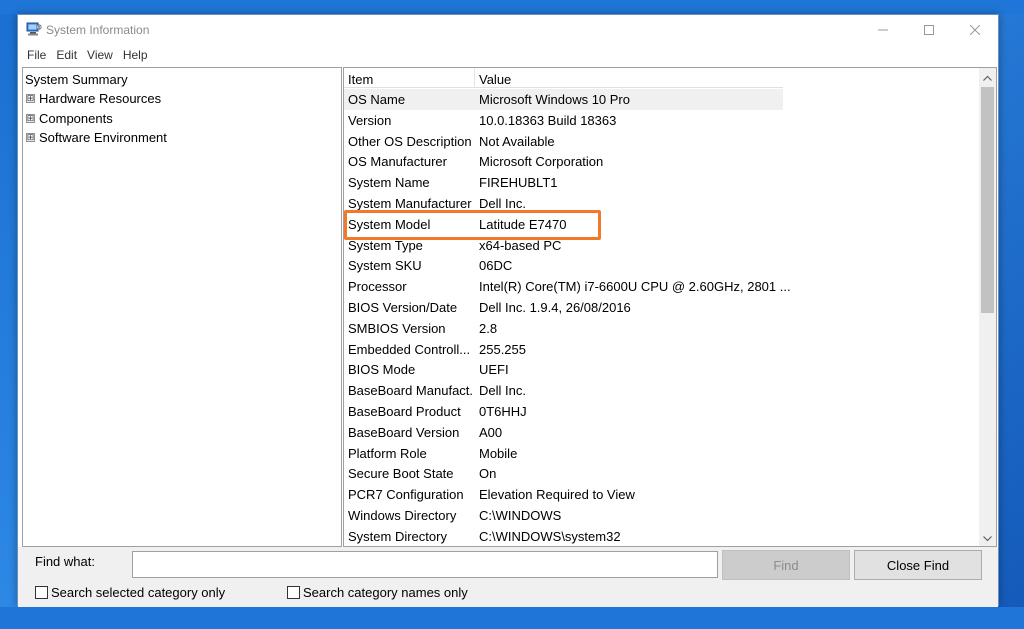  What do you see at coordinates (36, 55) in the screenshot?
I see `menu-file: File` at bounding box center [36, 55].